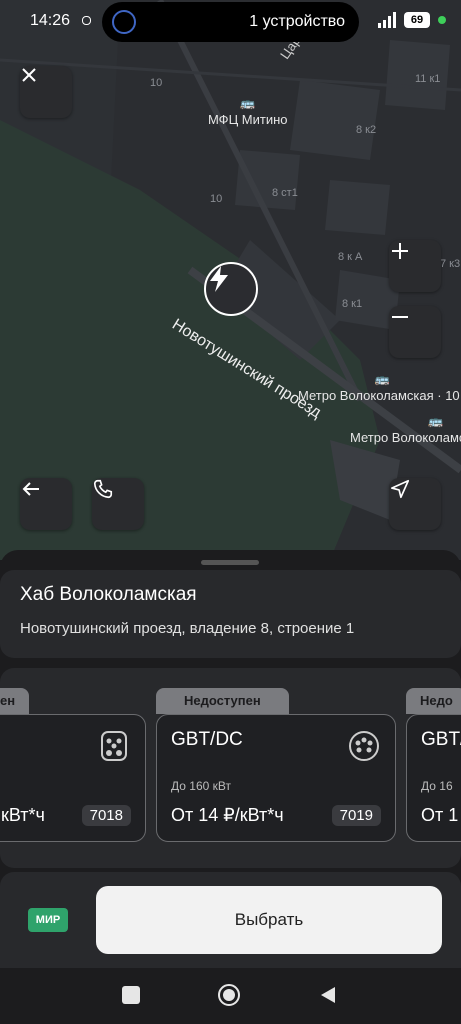  What do you see at coordinates (219, 279) in the screenshot?
I see `lightning-icon` at bounding box center [219, 279].